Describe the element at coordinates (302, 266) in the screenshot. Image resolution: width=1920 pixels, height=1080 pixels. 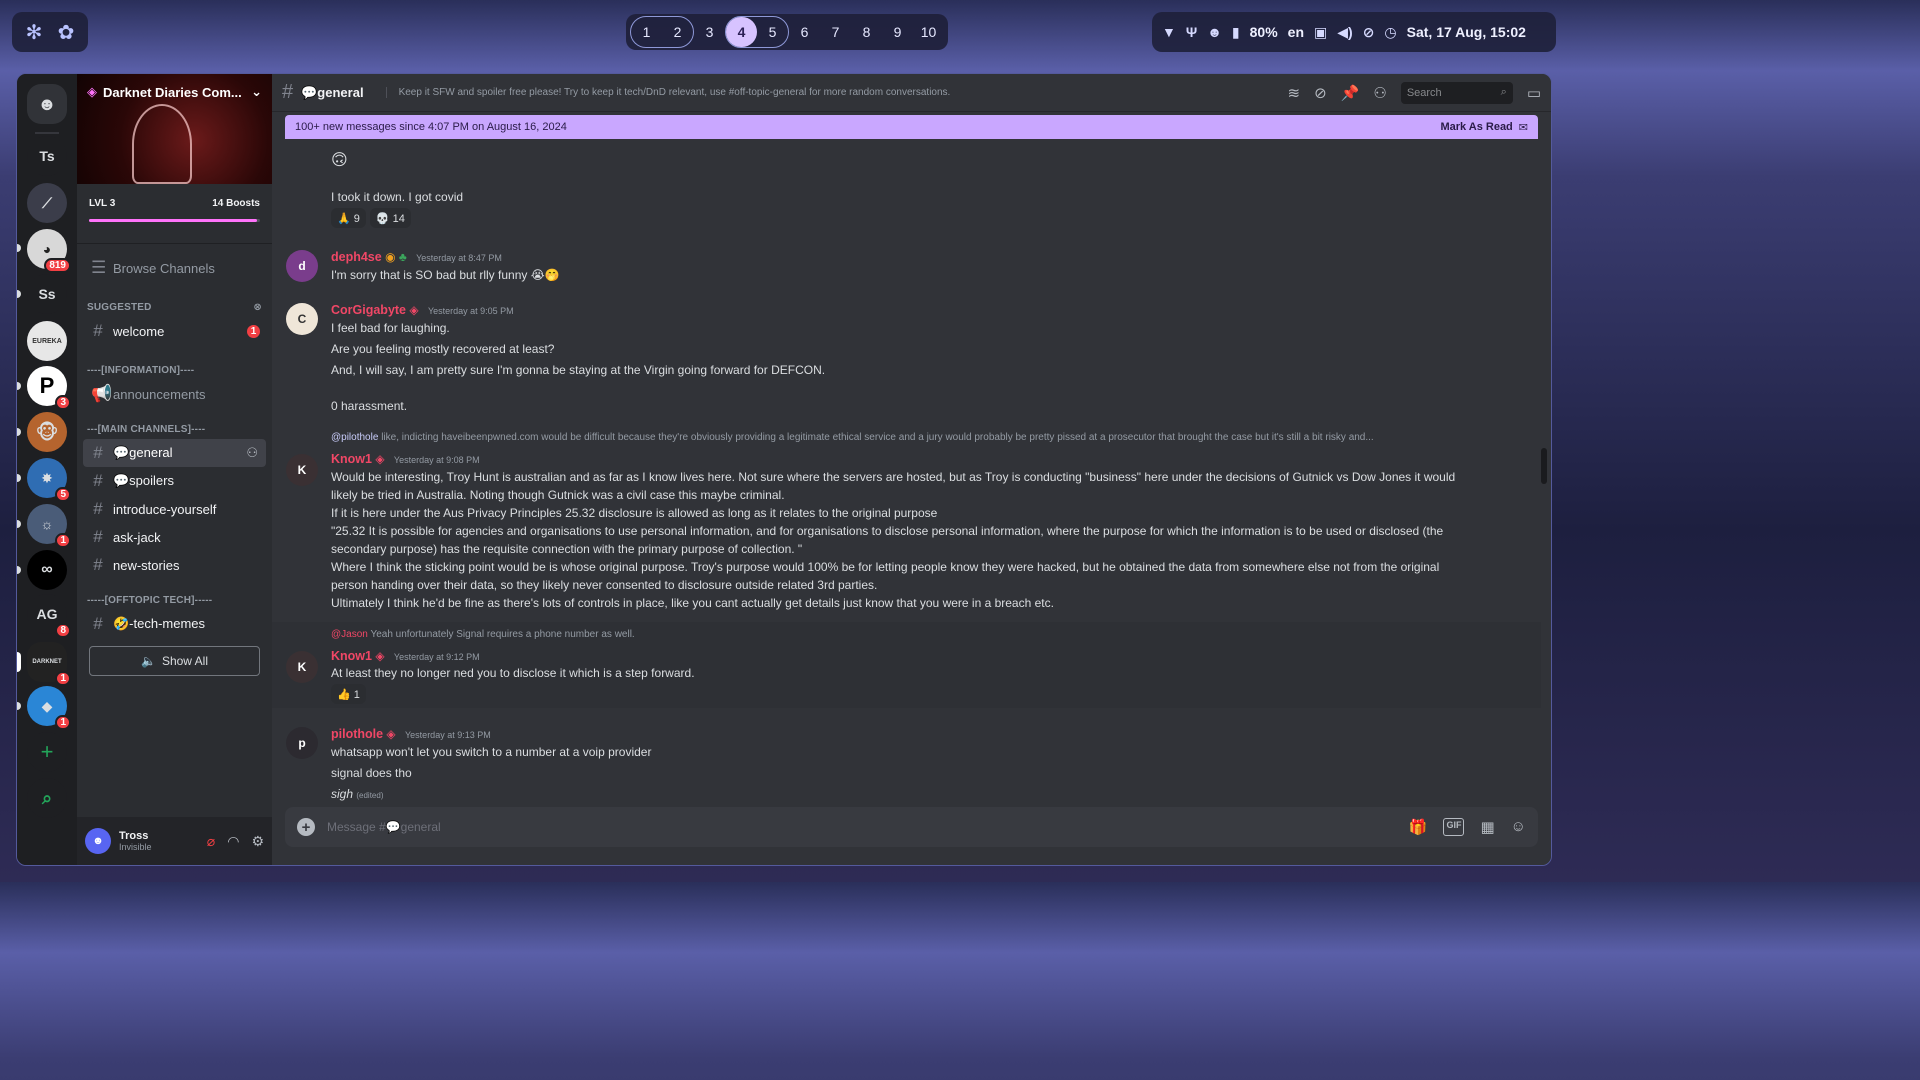
I see `avatar: d` at that location.